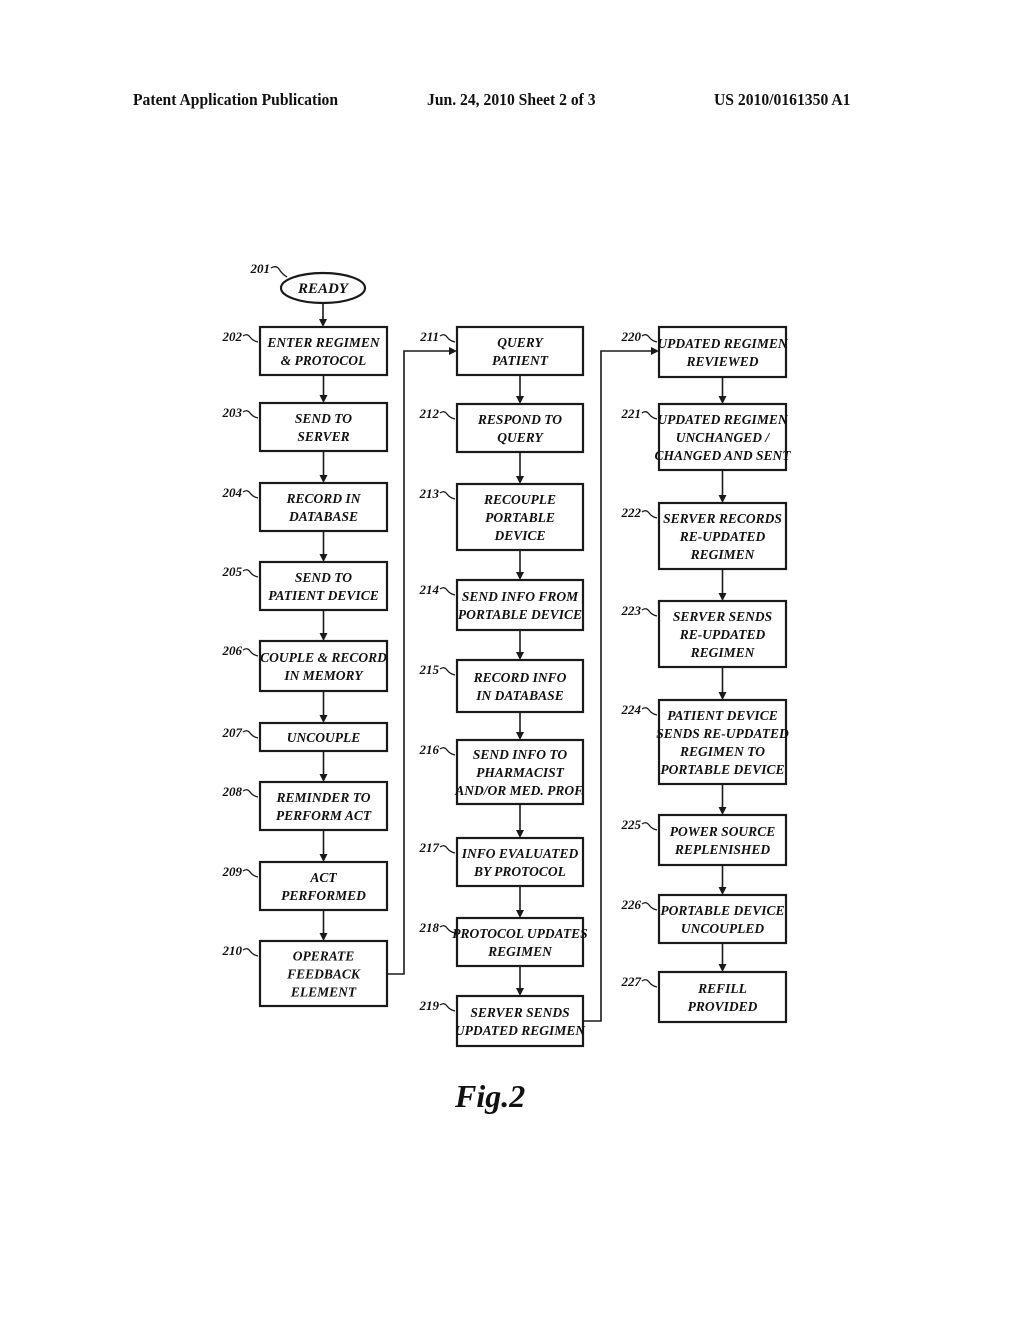 The height and width of the screenshot is (1320, 1024). What do you see at coordinates (722, 988) in the screenshot?
I see `step-label: REFILL` at bounding box center [722, 988].